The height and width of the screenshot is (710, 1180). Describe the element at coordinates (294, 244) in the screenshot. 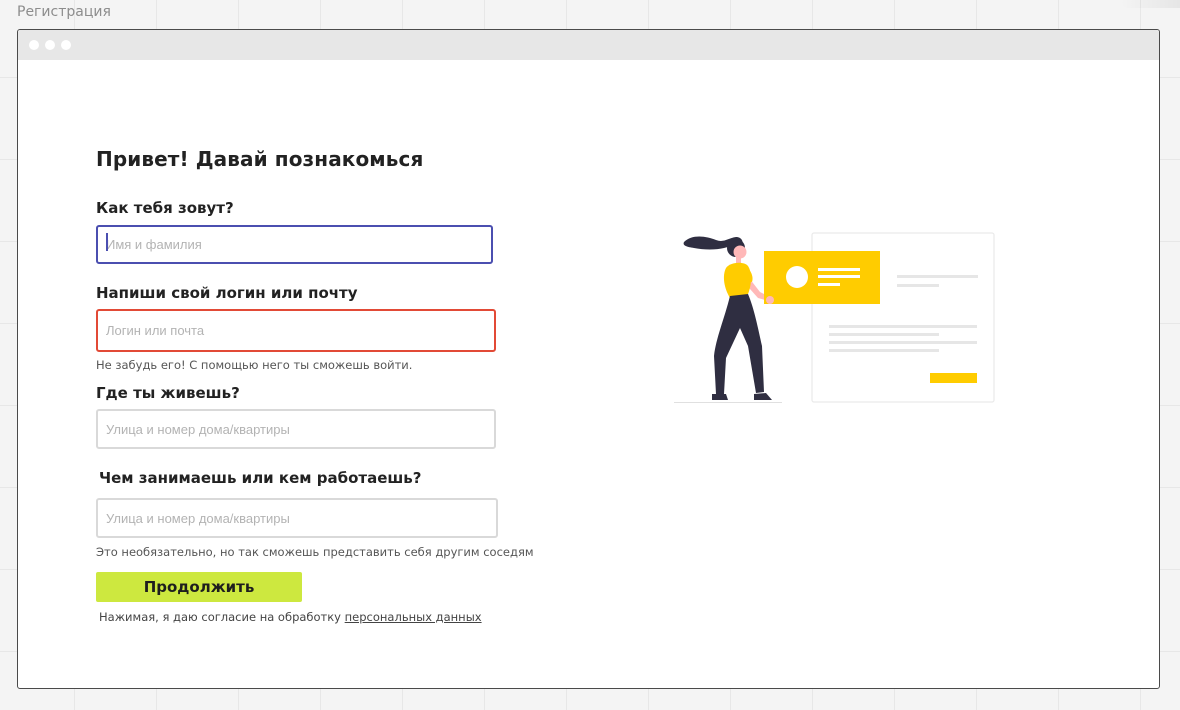

I see `name-input` at that location.